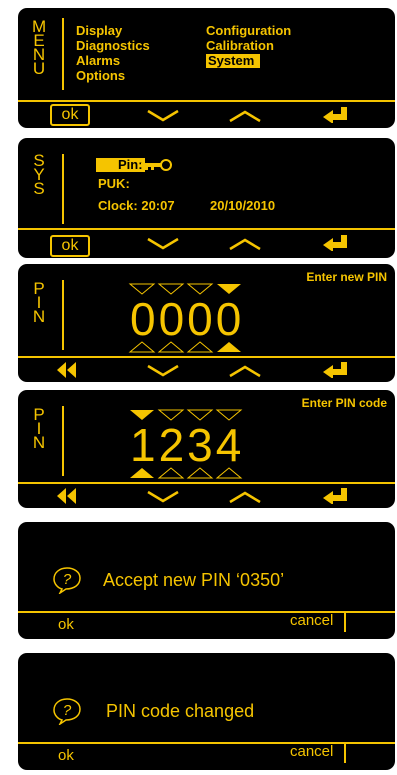  Describe the element at coordinates (346, 277) in the screenshot. I see `screen-title: Enter new PIN` at that location.